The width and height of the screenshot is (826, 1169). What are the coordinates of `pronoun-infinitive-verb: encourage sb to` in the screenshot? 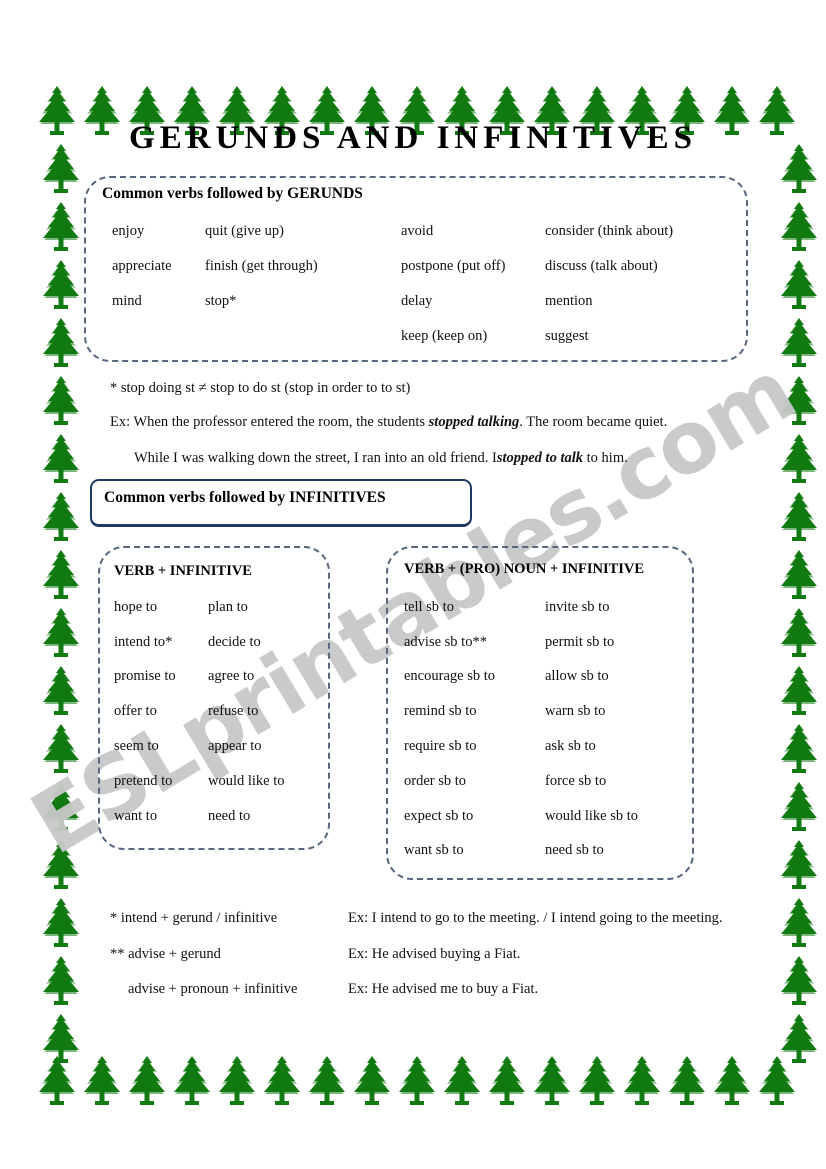 It's located at (449, 676).